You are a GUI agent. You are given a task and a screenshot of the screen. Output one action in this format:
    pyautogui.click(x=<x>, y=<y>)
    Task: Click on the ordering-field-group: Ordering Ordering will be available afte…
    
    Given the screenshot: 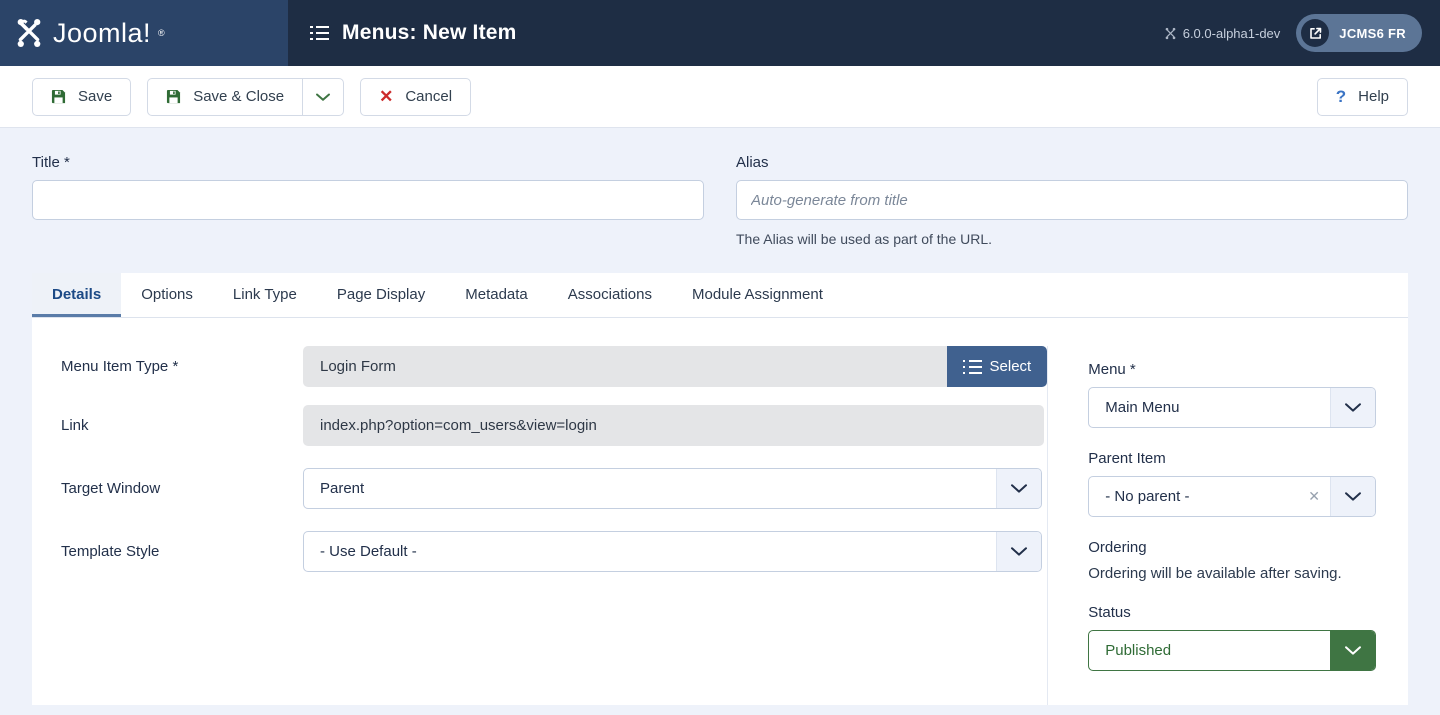 What is the action you would take?
    pyautogui.click(x=1232, y=560)
    